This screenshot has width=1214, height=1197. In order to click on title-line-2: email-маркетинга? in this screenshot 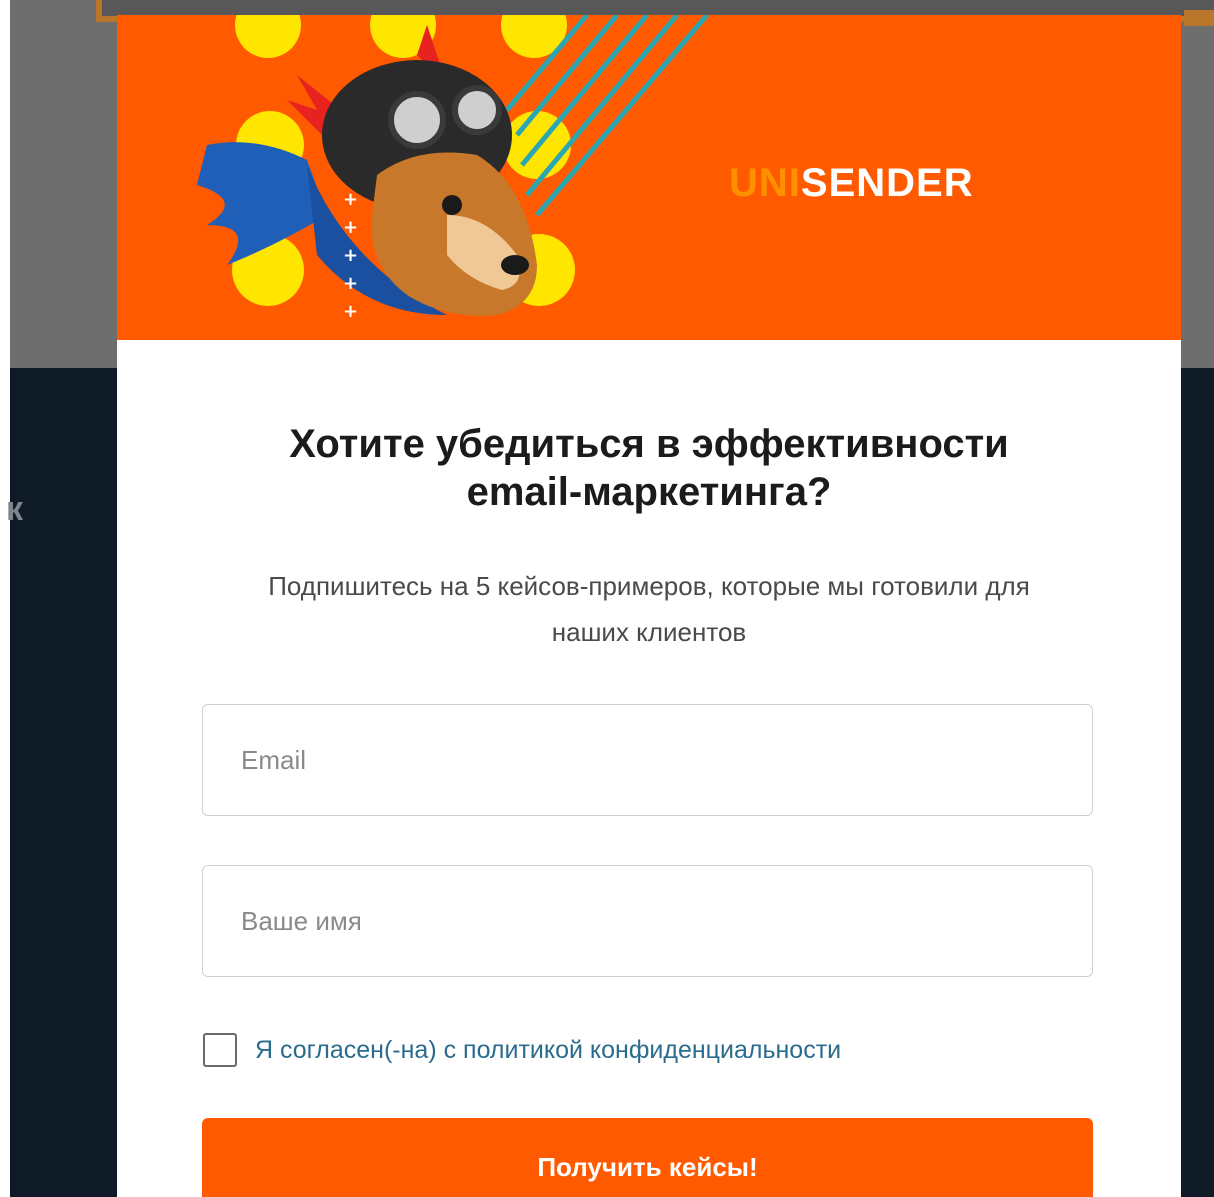, I will do `click(649, 492)`.